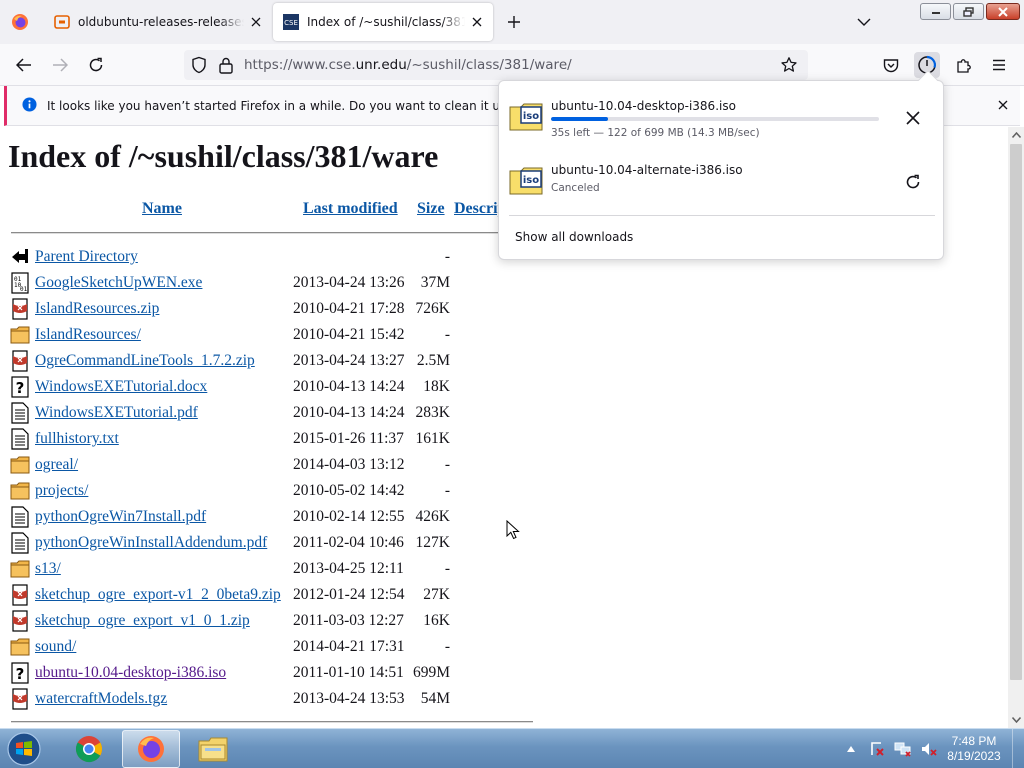 The image size is (1024, 768). What do you see at coordinates (120, 517) in the screenshot?
I see `file-link: pythonOgreWin7Install.pdf` at bounding box center [120, 517].